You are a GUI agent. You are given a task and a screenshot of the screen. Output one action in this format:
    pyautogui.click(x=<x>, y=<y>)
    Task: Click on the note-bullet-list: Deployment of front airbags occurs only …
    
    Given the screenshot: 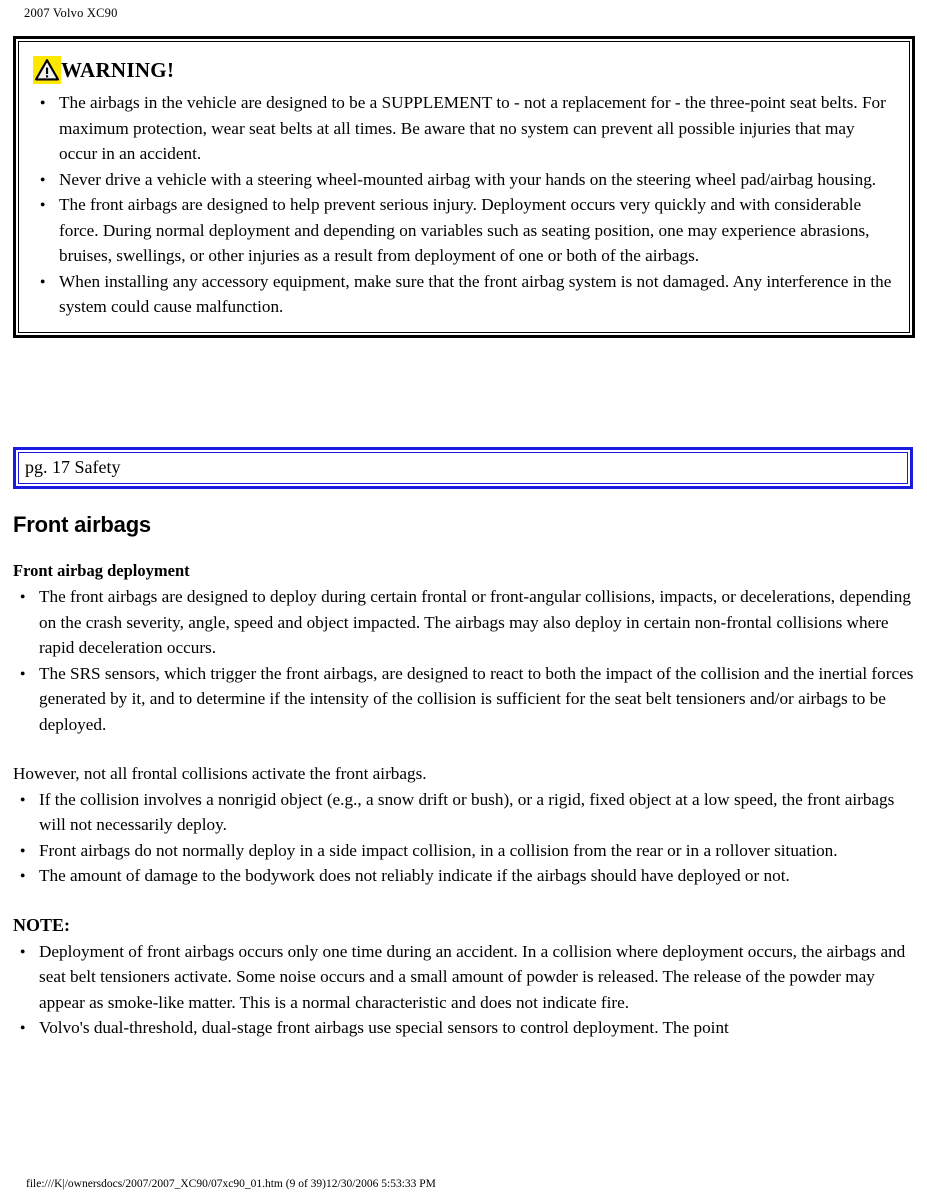 What is the action you would take?
    pyautogui.click(x=464, y=989)
    